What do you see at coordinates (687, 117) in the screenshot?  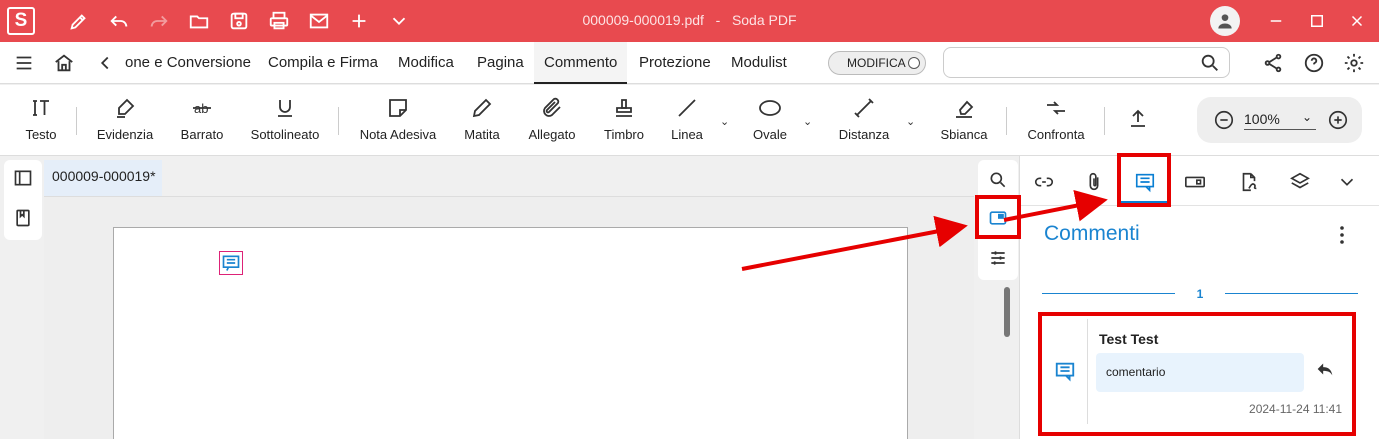 I see `tool-linea: Linea` at bounding box center [687, 117].